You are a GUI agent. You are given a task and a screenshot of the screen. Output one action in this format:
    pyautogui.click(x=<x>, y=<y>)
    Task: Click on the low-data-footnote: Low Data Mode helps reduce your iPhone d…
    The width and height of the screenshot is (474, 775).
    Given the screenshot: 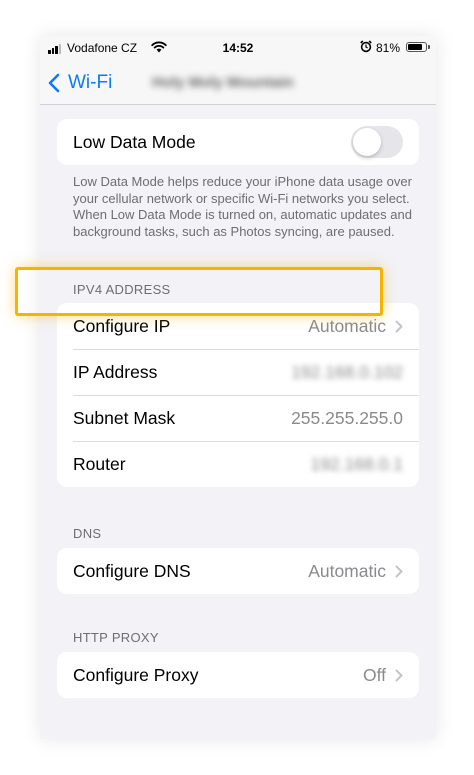 What is the action you would take?
    pyautogui.click(x=242, y=206)
    